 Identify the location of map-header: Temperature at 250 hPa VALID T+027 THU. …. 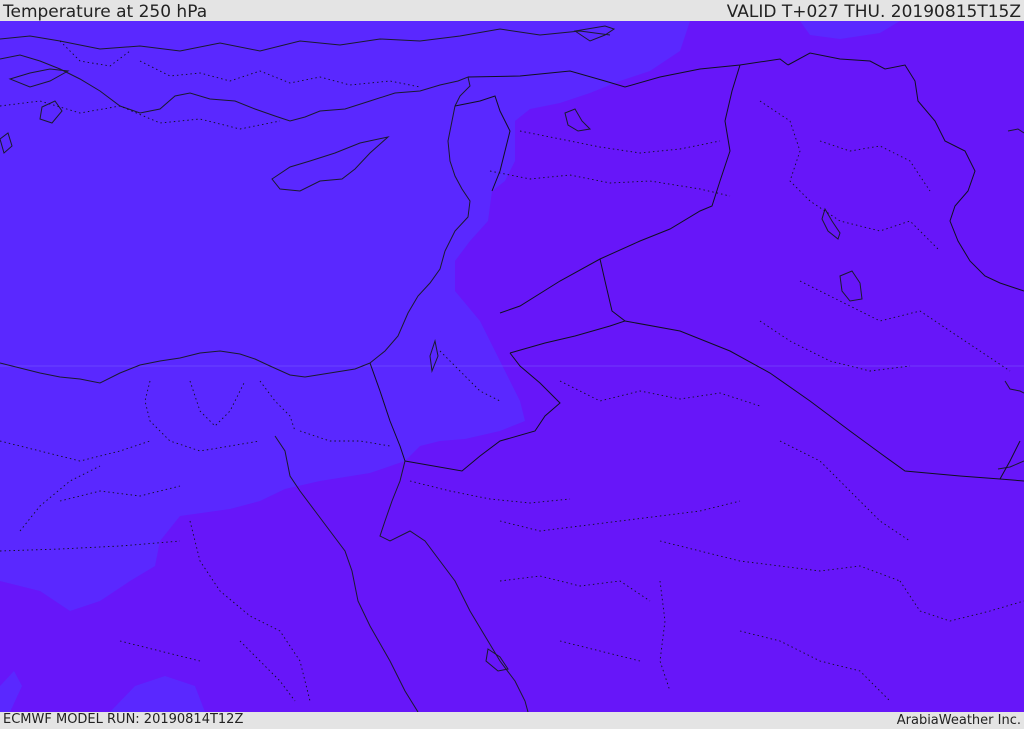
(512, 10).